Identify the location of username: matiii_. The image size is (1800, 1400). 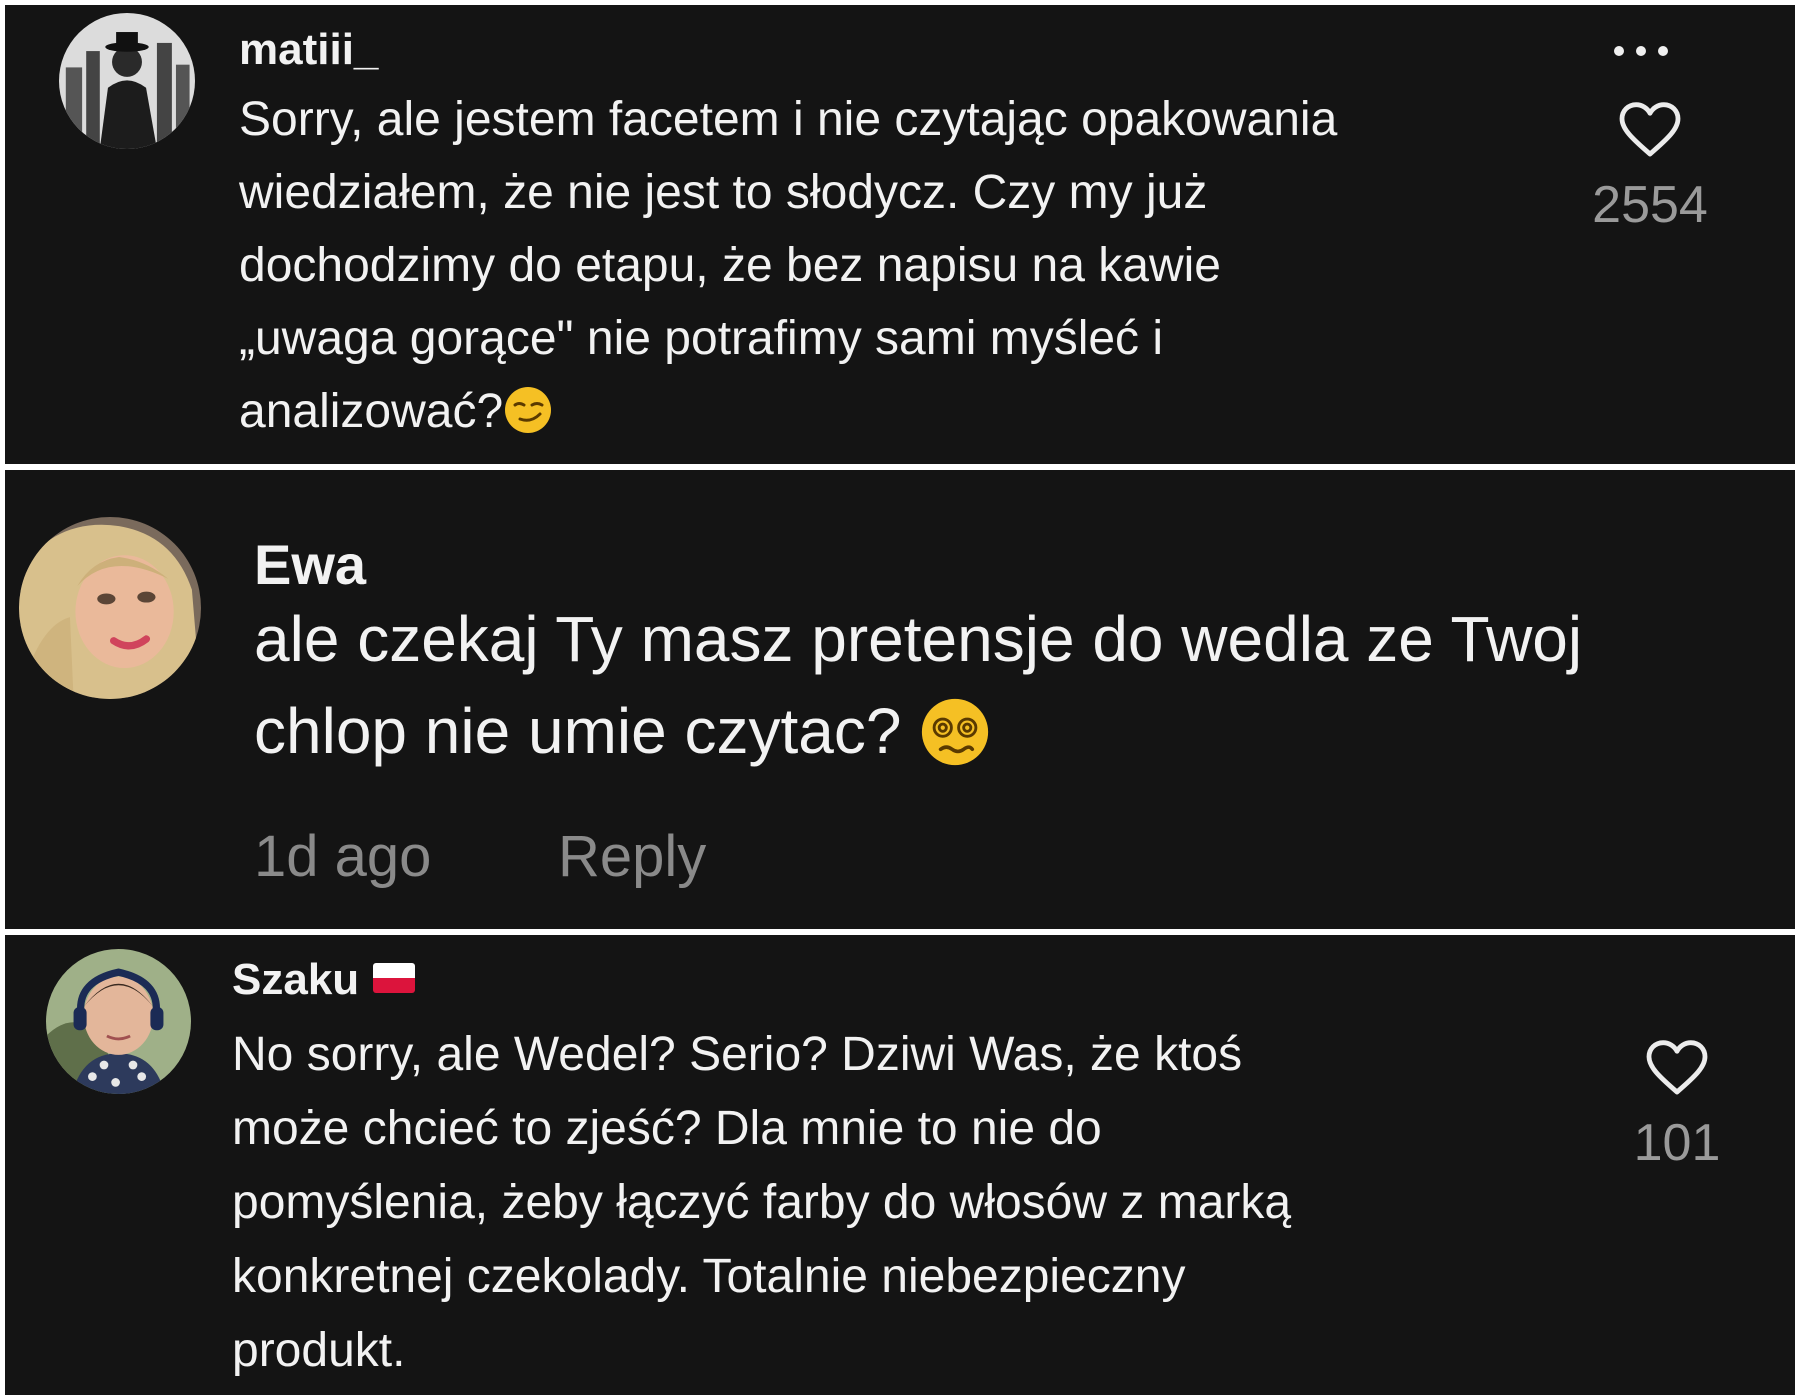
(308, 50).